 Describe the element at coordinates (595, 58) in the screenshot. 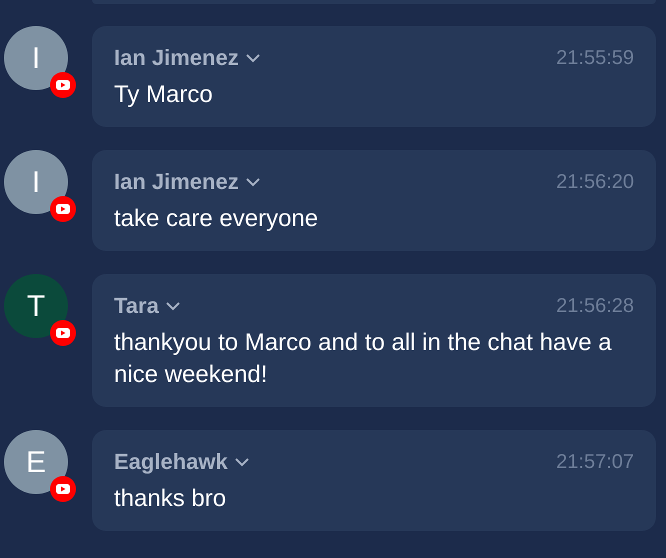

I see `timestamp: 21:55:59` at that location.